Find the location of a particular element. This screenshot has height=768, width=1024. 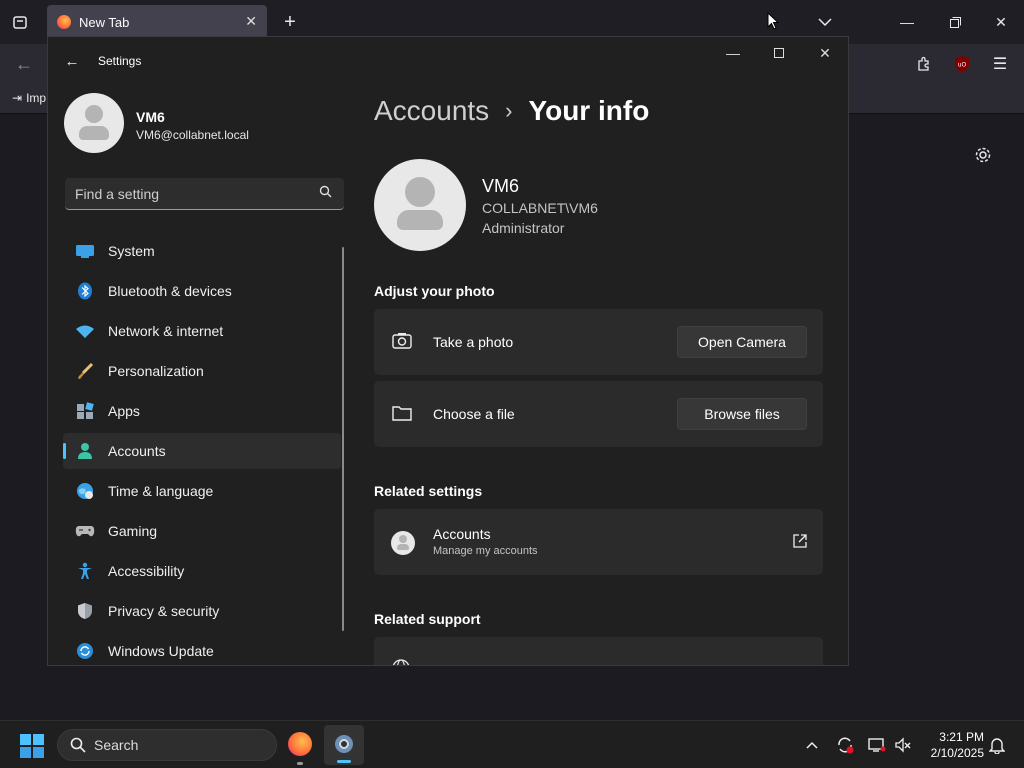

sync-icon is located at coordinates (845, 745).